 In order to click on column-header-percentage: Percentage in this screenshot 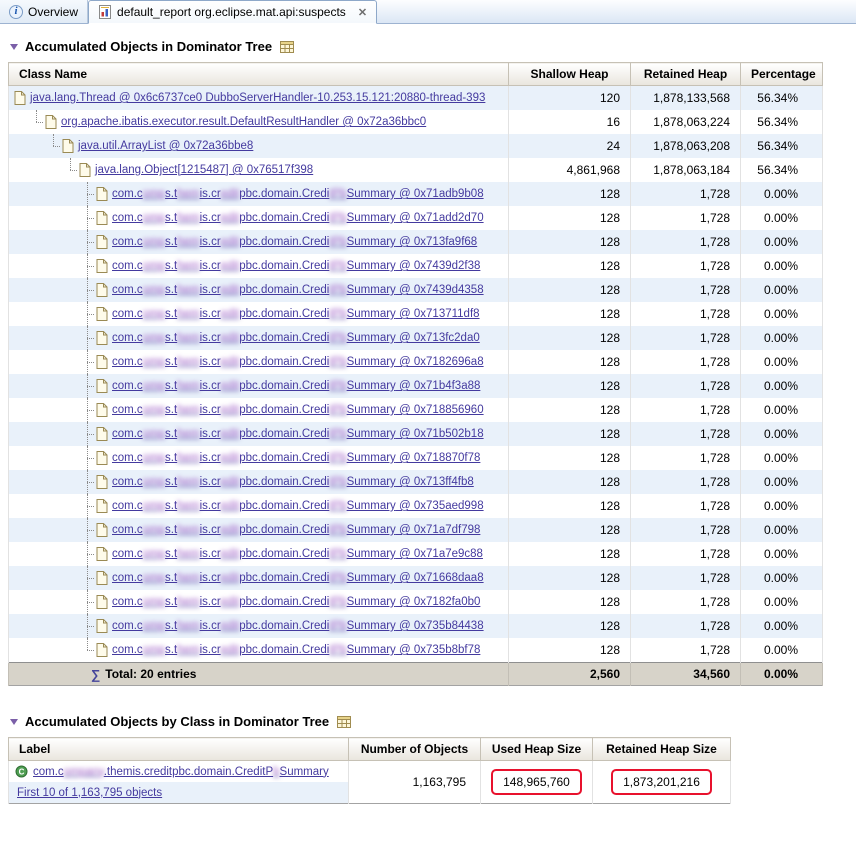, I will do `click(781, 74)`.